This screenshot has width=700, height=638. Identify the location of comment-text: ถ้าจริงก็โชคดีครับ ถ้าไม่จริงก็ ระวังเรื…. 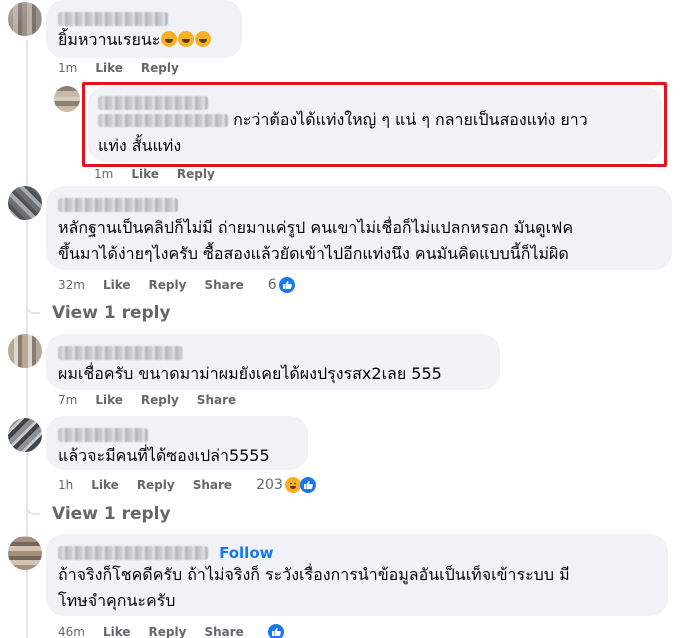
(314, 587).